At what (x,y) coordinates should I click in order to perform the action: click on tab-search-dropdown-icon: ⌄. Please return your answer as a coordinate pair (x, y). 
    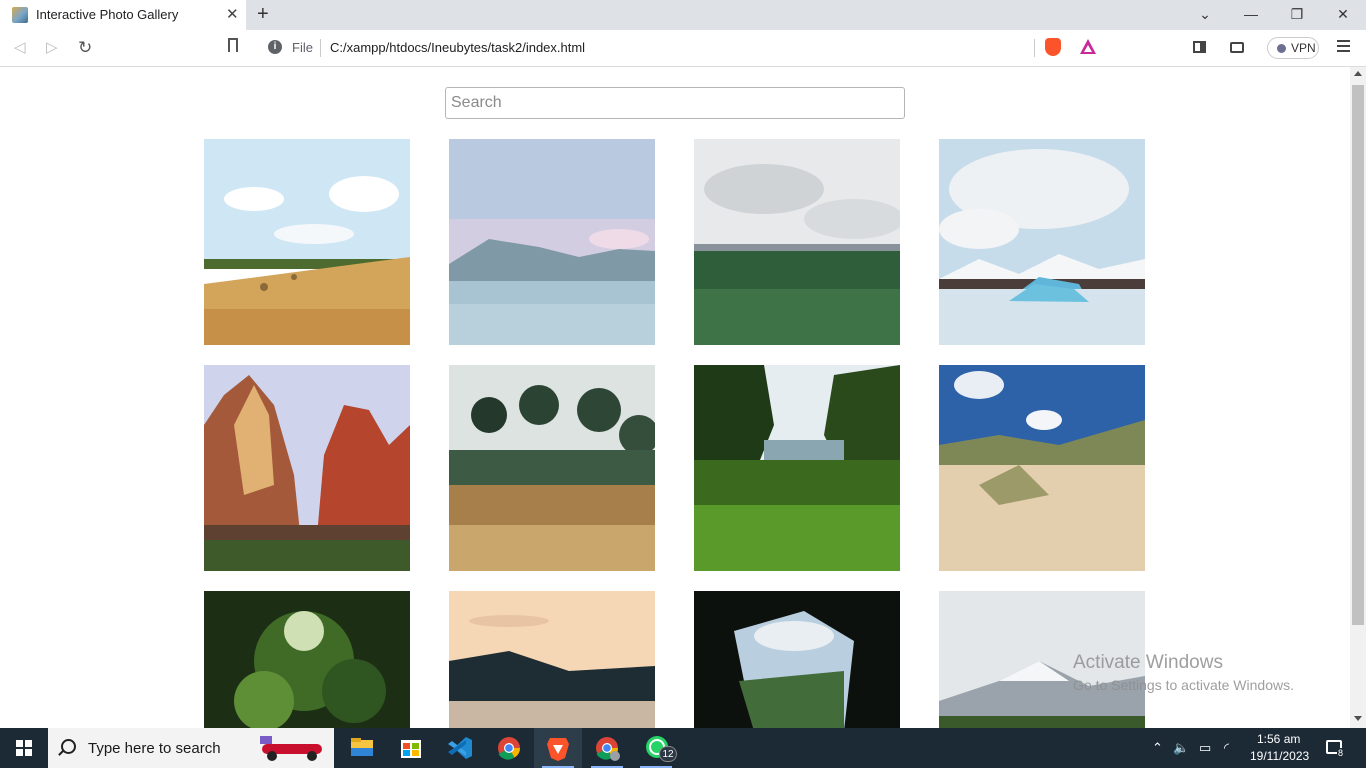
    Looking at the image, I should click on (1205, 14).